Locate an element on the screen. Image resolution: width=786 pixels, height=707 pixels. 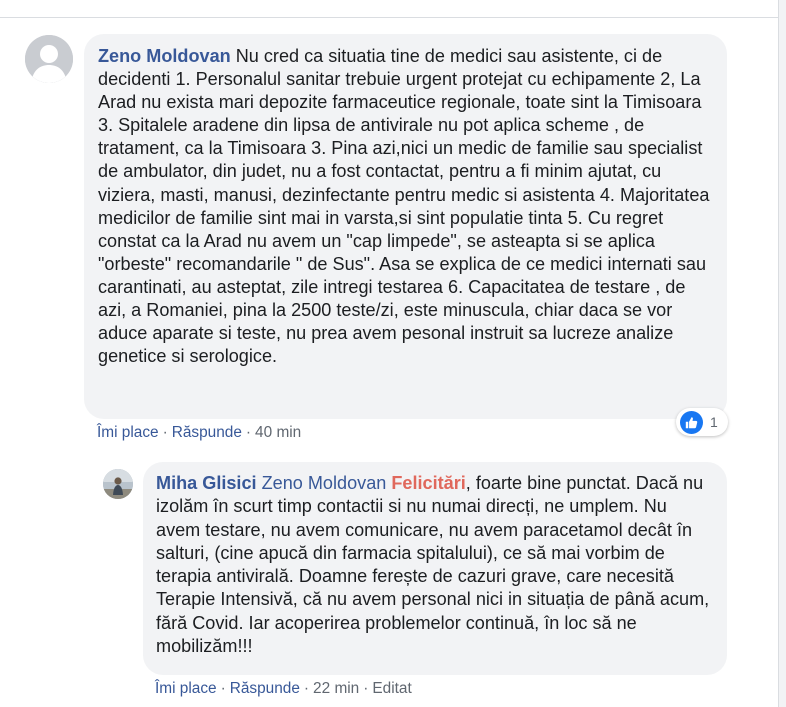
reply-actions: Îmi place · Răspunde · 22 min · Editat is located at coordinates (283, 689).